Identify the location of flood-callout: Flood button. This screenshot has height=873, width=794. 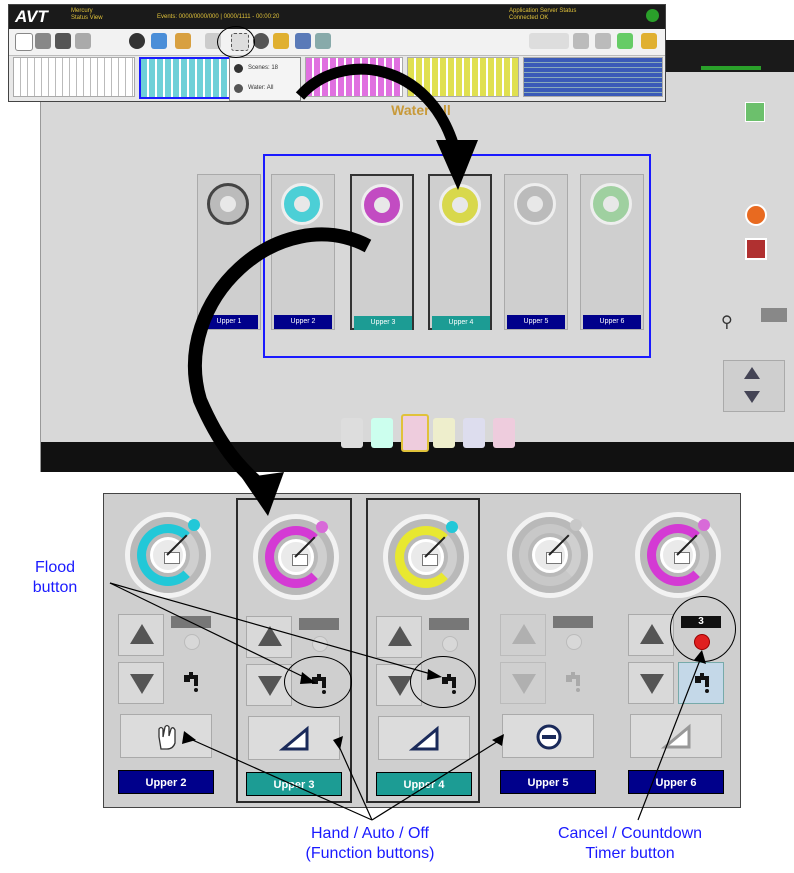
(55, 577).